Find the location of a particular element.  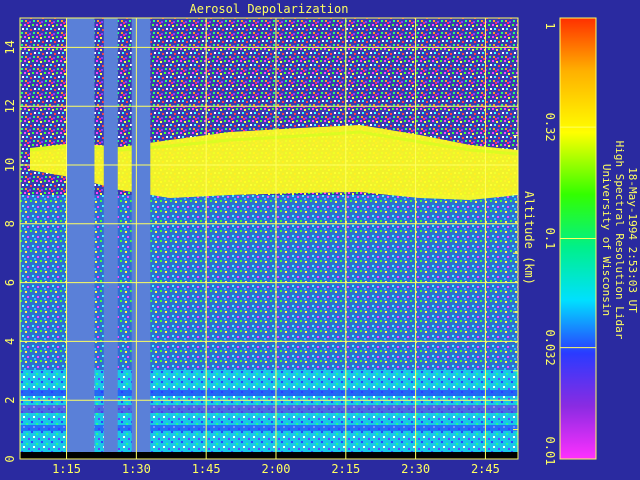

colorbar-tick-label: 0.1 is located at coordinates (550, 239).